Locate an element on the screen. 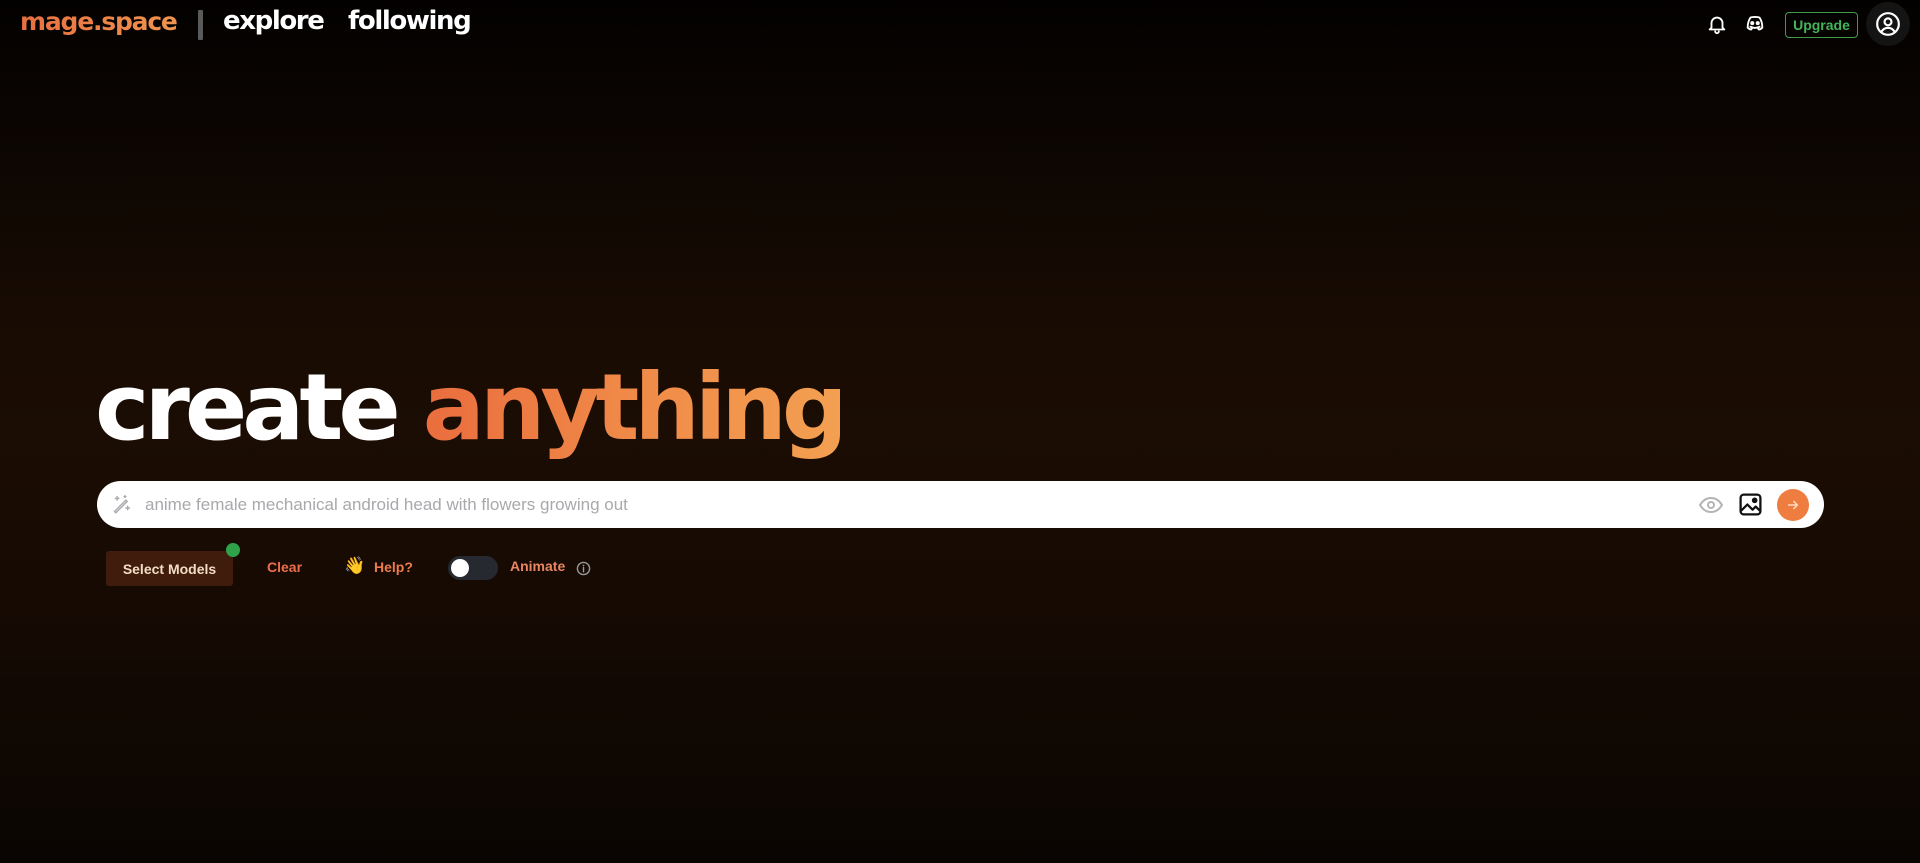  prompt-bar is located at coordinates (960, 504).